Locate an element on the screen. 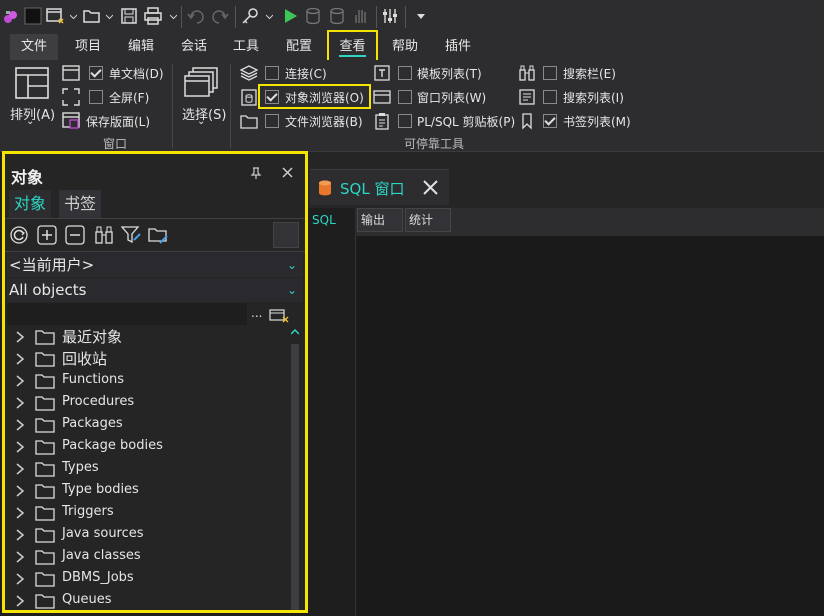 The height and width of the screenshot is (616, 824). tree-item: Java sources is located at coordinates (150, 535).